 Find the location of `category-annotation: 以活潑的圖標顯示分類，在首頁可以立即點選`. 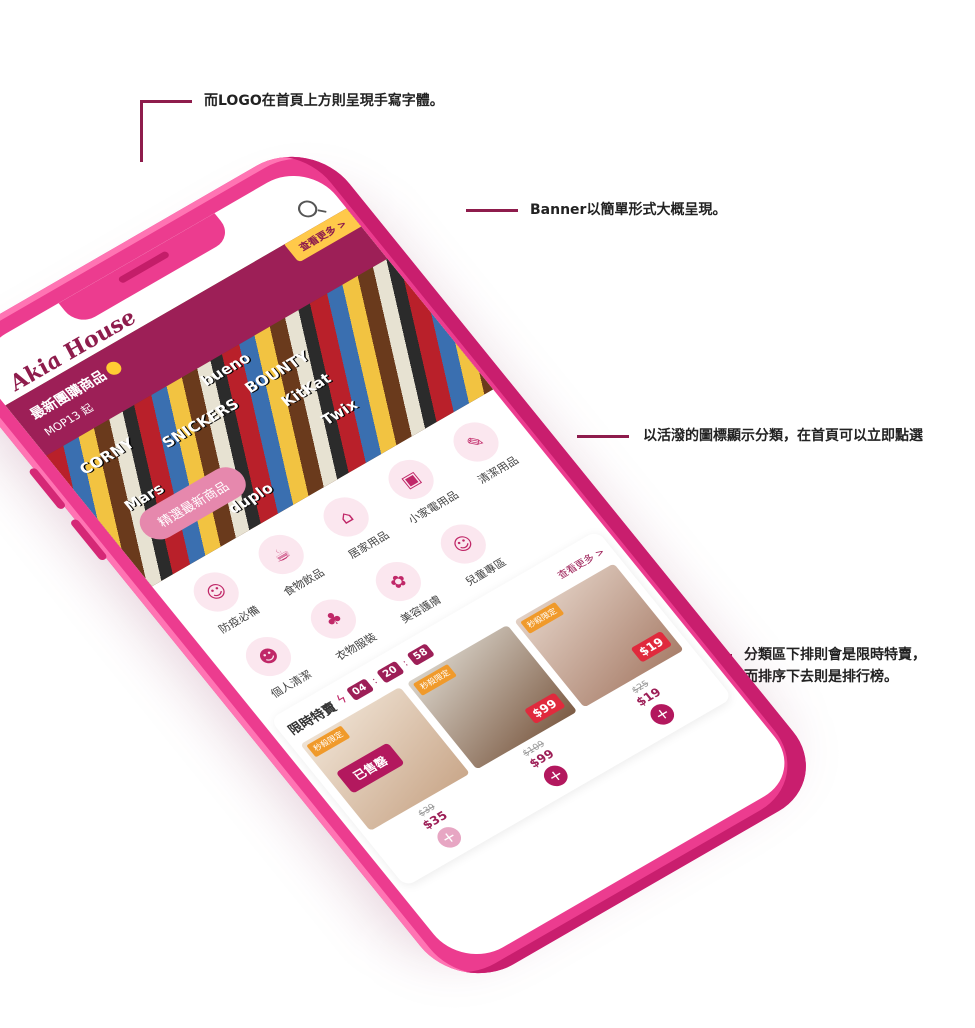

category-annotation: 以活潑的圖標顯示分類，在首頁可以立即點選 is located at coordinates (783, 436).